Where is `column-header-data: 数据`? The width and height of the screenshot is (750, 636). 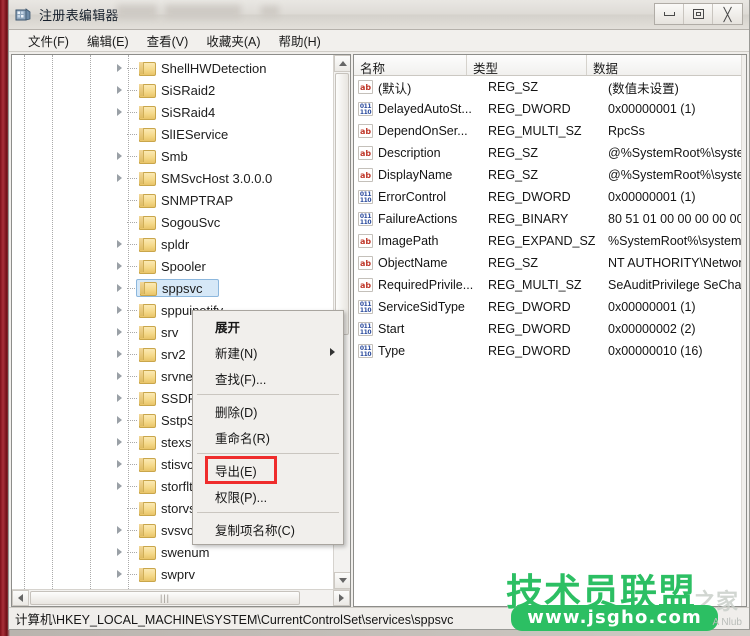
column-header-data: 数据 is located at coordinates (666, 65).